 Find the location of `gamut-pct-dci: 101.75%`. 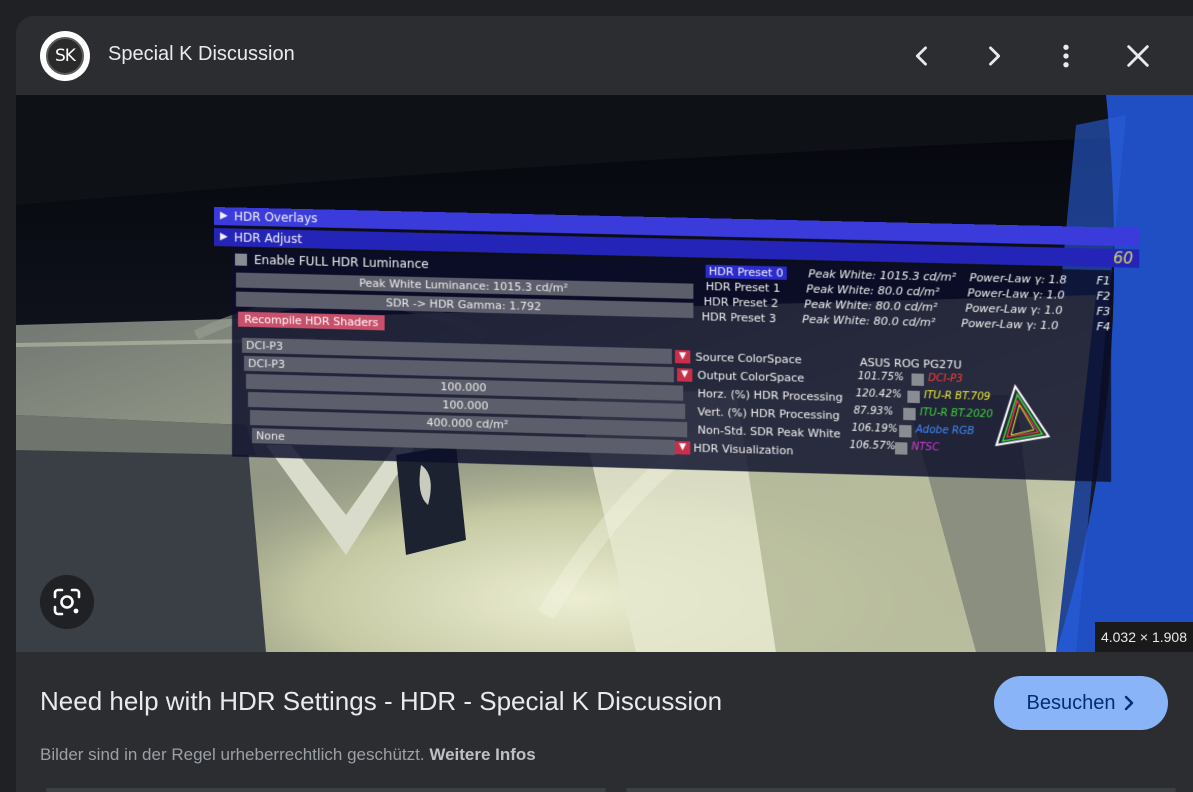

gamut-pct-dci: 101.75% is located at coordinates (880, 377).